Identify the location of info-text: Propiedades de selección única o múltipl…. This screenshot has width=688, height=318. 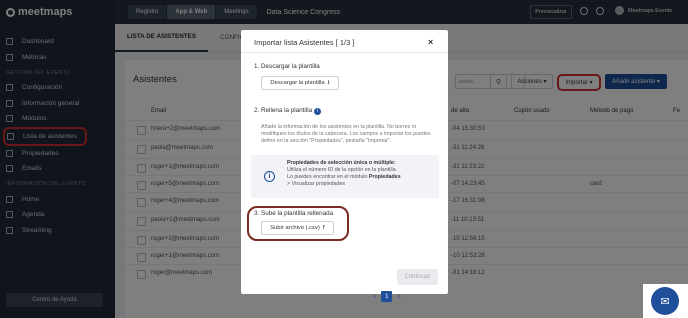
(361, 174).